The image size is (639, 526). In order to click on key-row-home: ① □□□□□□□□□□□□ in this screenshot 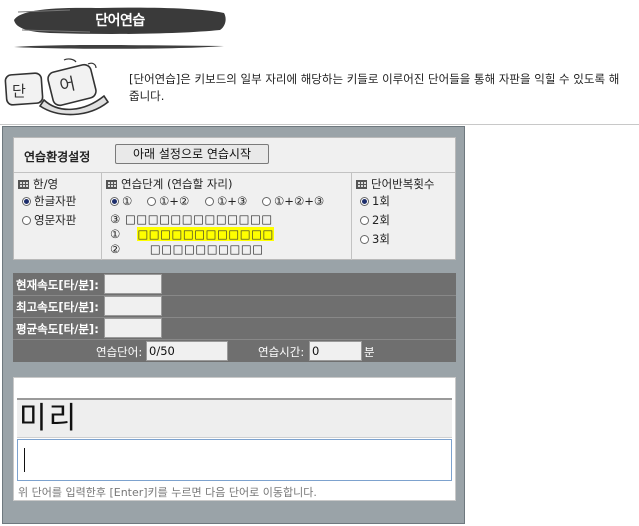, I will do `click(192, 234)`.